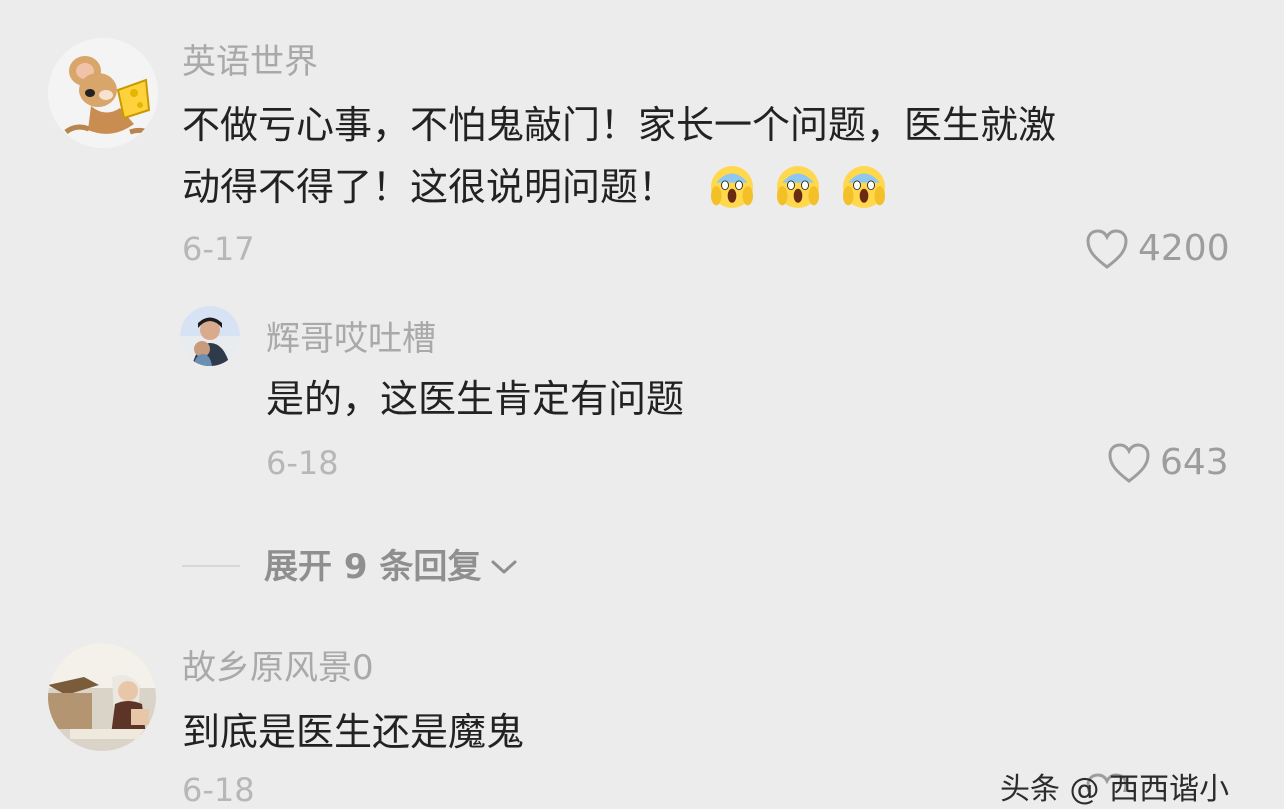 The image size is (1284, 809). I want to click on watermark: 头条 @ 西西谐小, so click(1115, 789).